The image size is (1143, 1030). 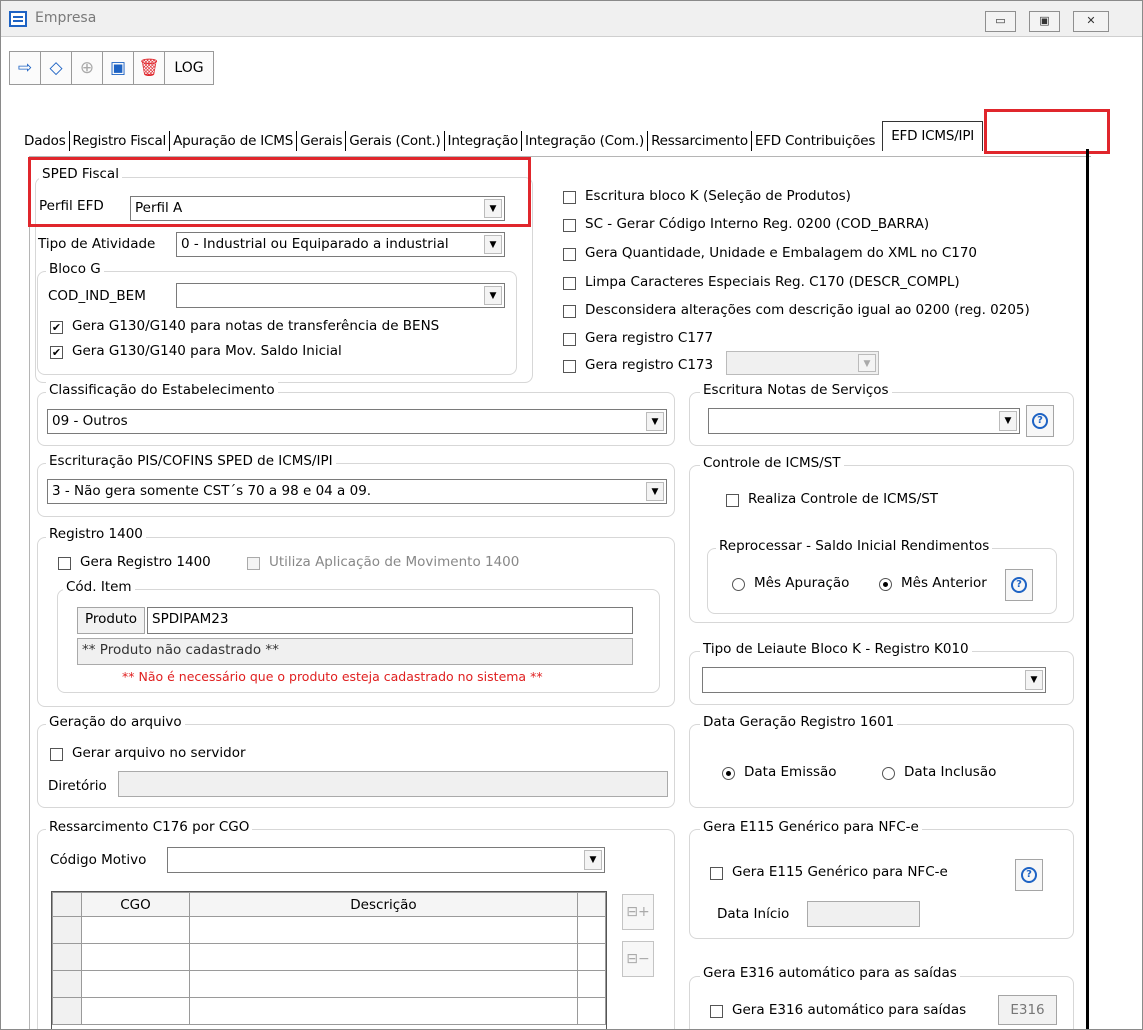 I want to click on highlight-sped-box, so click(x=279, y=192).